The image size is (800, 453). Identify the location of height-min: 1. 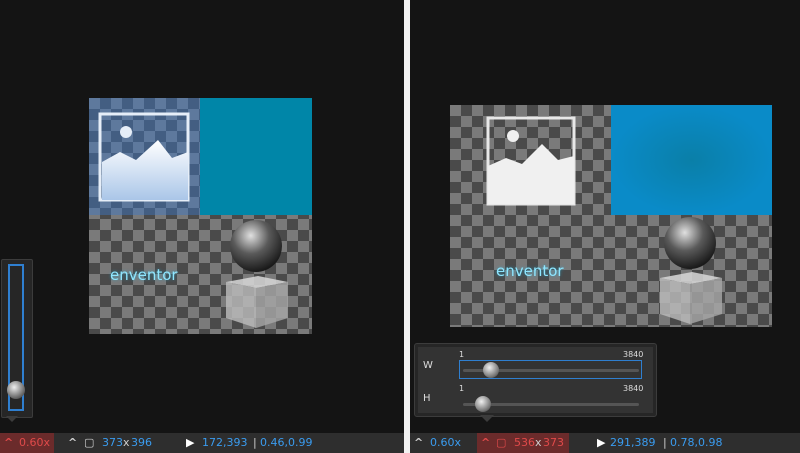
(462, 388).